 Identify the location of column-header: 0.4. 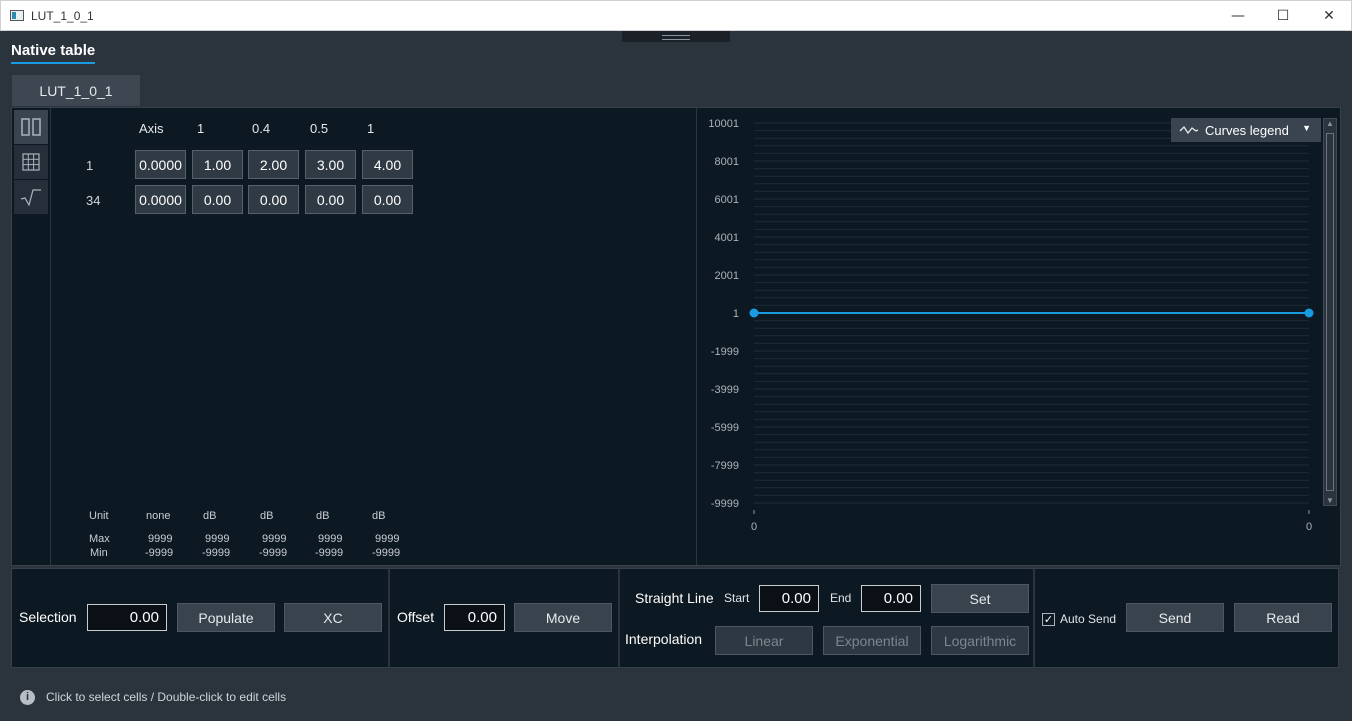
(261, 128).